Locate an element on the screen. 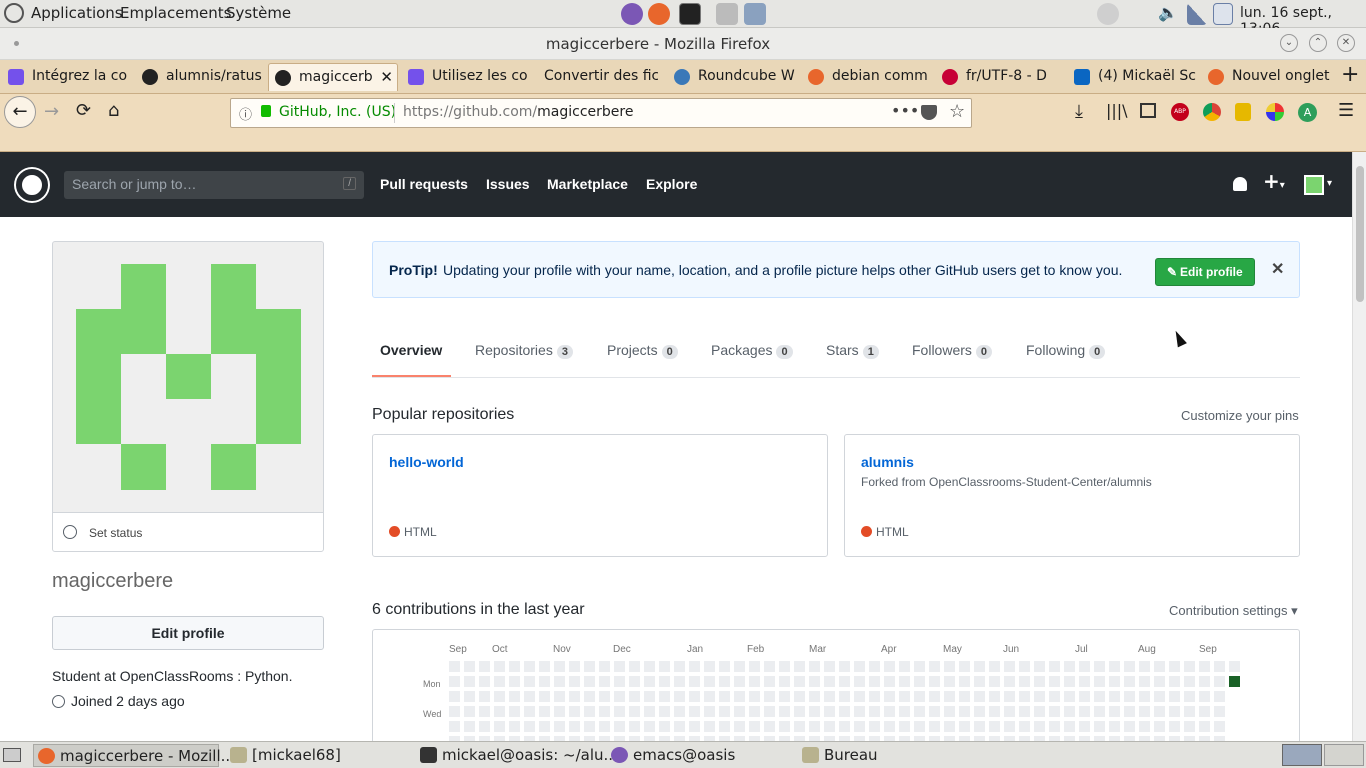 This screenshot has width=1366, height=768. protip-edit-profile-button: ✎ Edit profile is located at coordinates (1205, 272).